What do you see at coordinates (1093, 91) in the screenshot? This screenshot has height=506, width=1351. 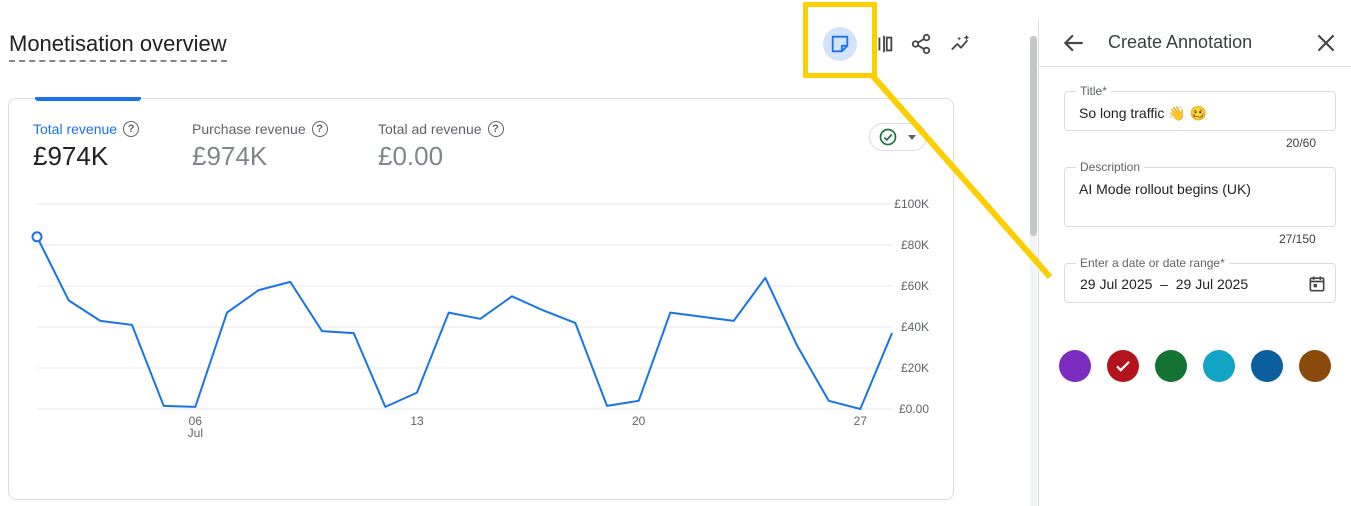 I see `title-field-label: Title*` at bounding box center [1093, 91].